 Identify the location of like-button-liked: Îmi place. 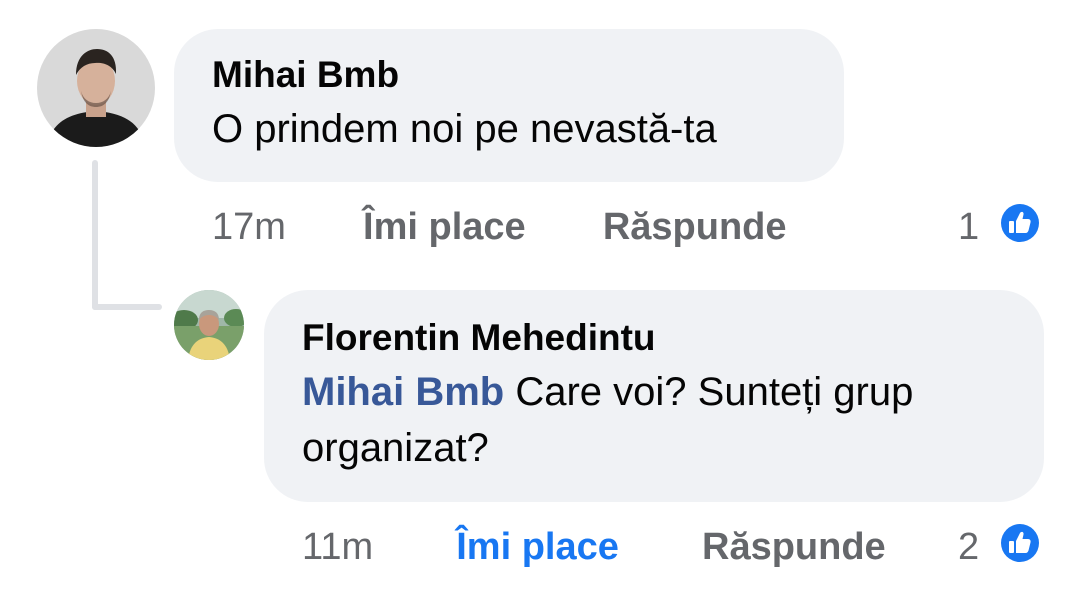
(537, 547).